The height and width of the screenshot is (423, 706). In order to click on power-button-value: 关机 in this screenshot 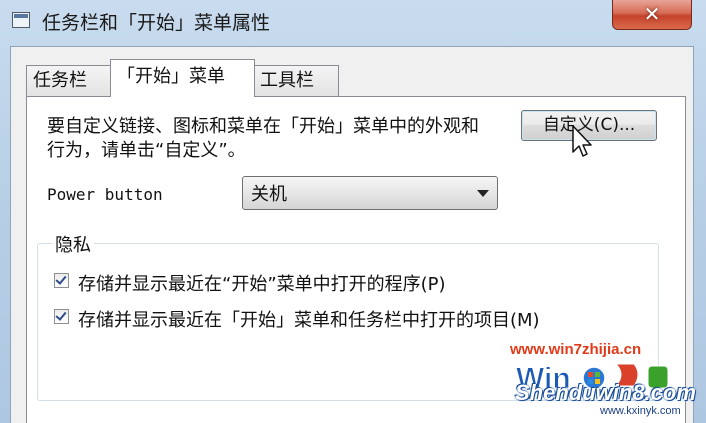, I will do `click(269, 194)`.